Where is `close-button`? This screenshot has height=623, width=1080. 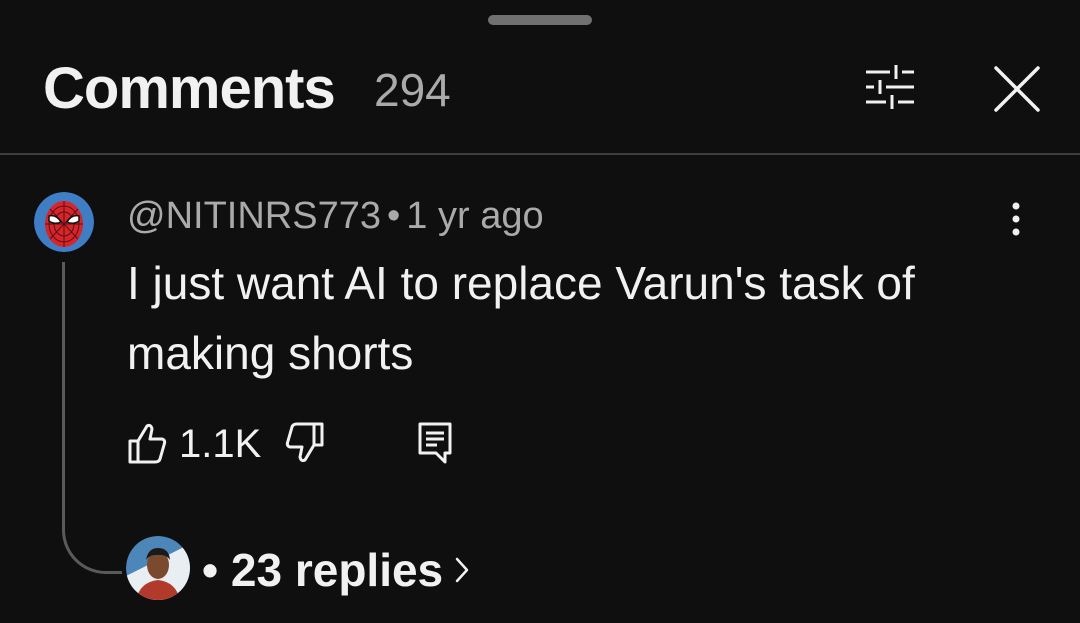 close-button is located at coordinates (1018, 90).